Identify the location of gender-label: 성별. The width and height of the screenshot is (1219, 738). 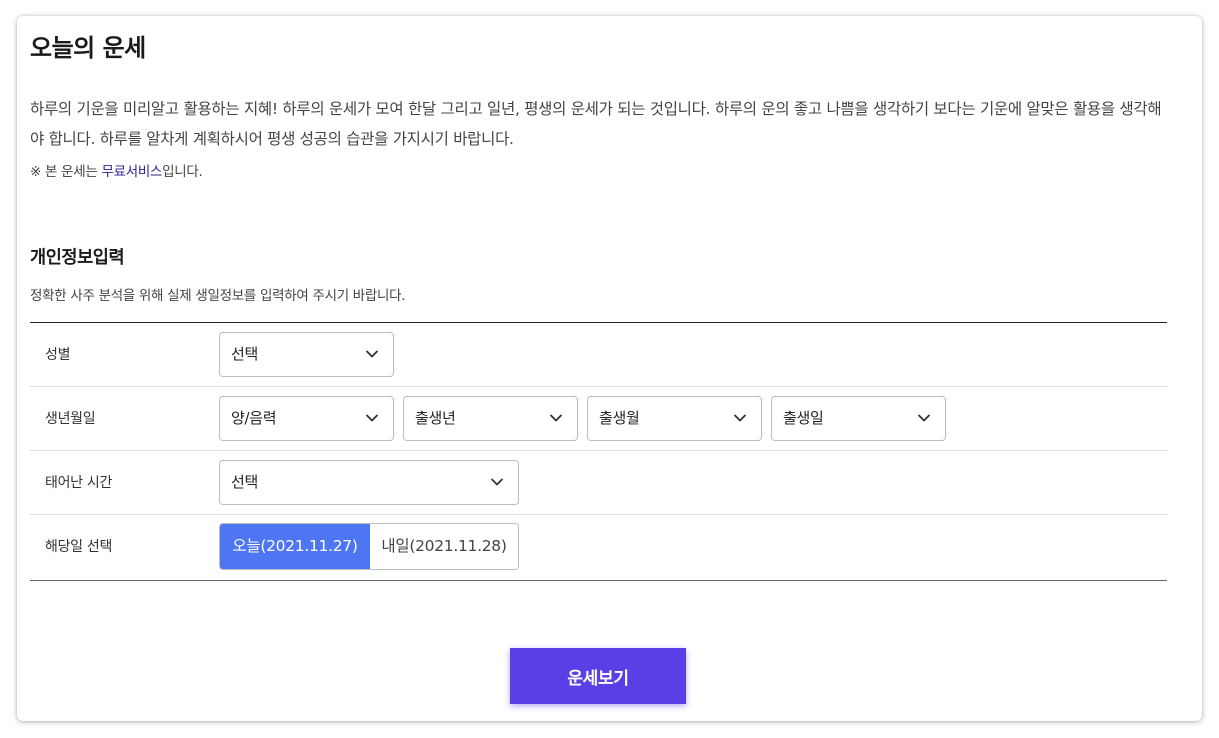
(58, 355).